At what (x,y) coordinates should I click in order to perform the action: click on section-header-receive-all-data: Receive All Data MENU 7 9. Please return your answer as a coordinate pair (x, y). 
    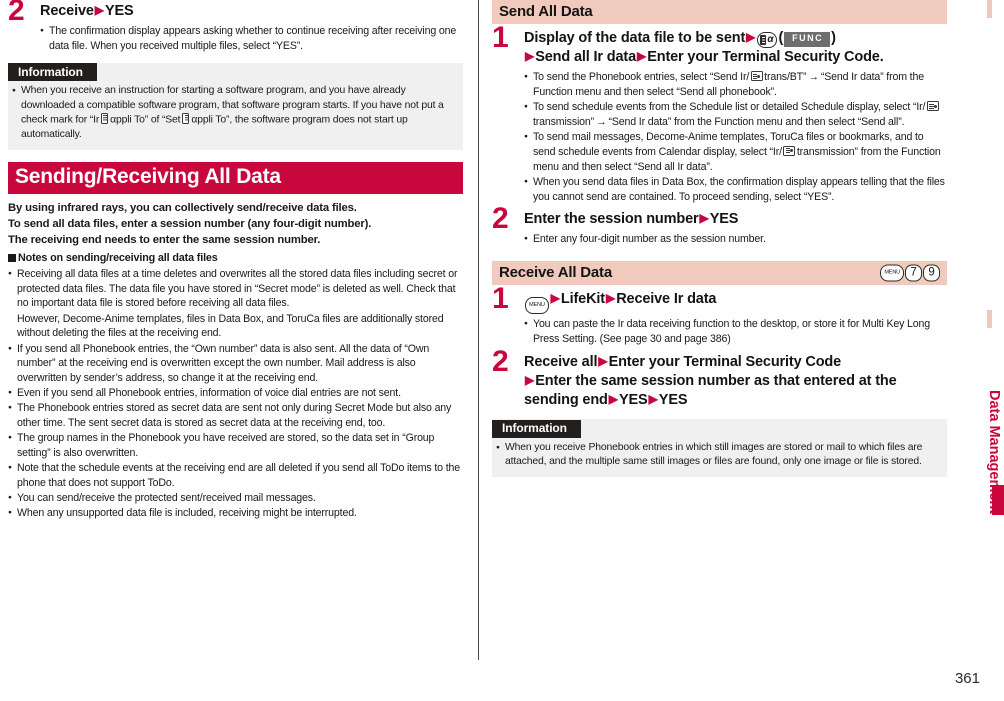
    Looking at the image, I should click on (719, 273).